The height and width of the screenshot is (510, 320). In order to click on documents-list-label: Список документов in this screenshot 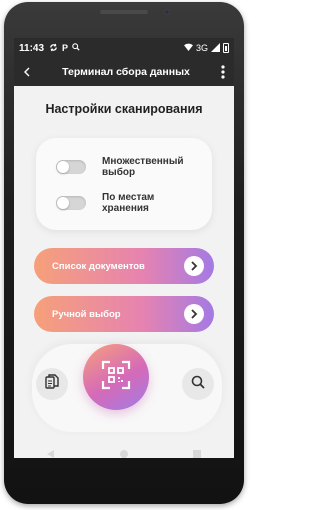, I will do `click(98, 266)`.